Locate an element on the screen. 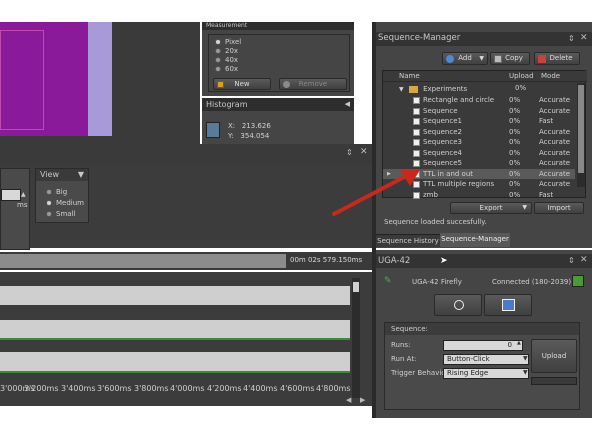  tick-2: 3'400ms is located at coordinates (78, 388).